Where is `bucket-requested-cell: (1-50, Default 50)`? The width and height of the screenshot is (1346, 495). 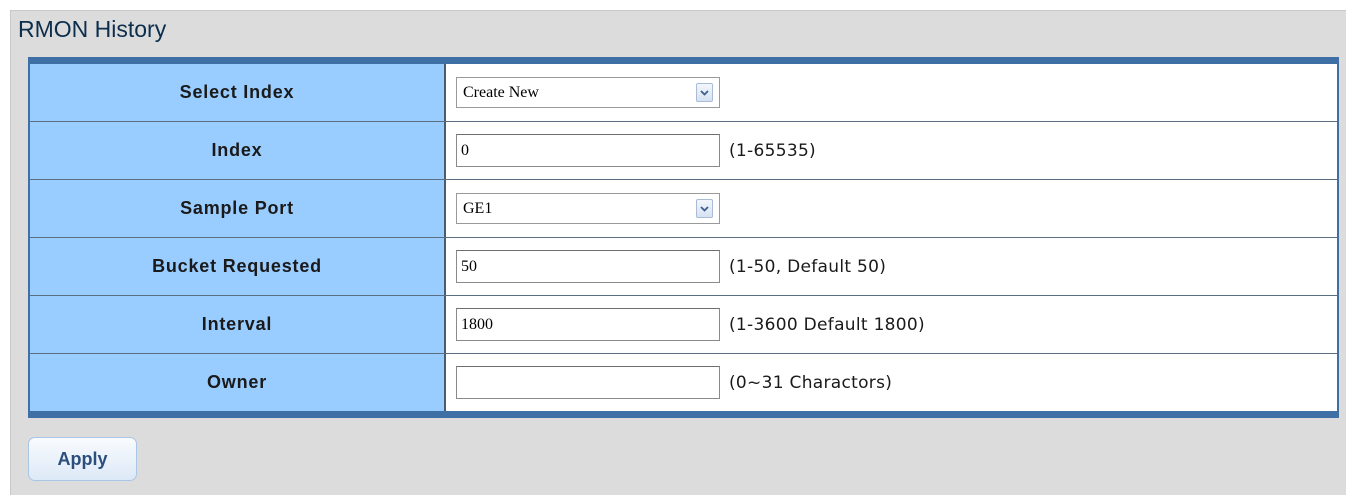 bucket-requested-cell: (1-50, Default 50) is located at coordinates (891, 266).